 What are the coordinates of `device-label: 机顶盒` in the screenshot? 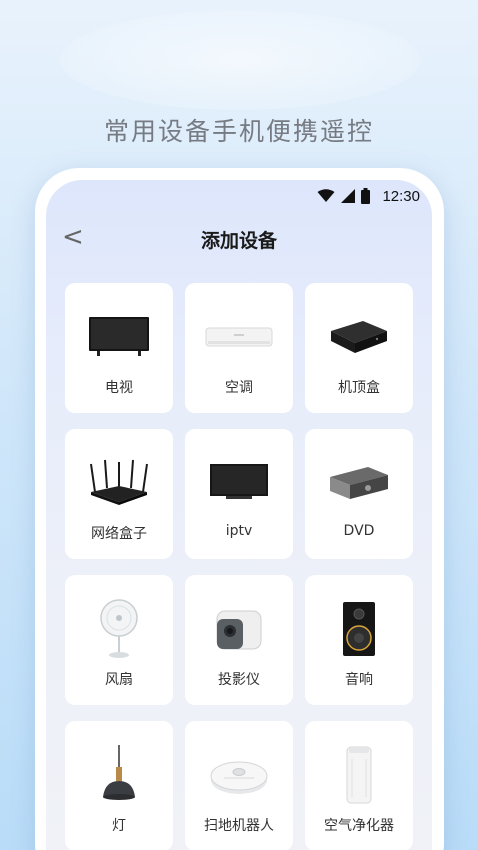 It's located at (359, 388).